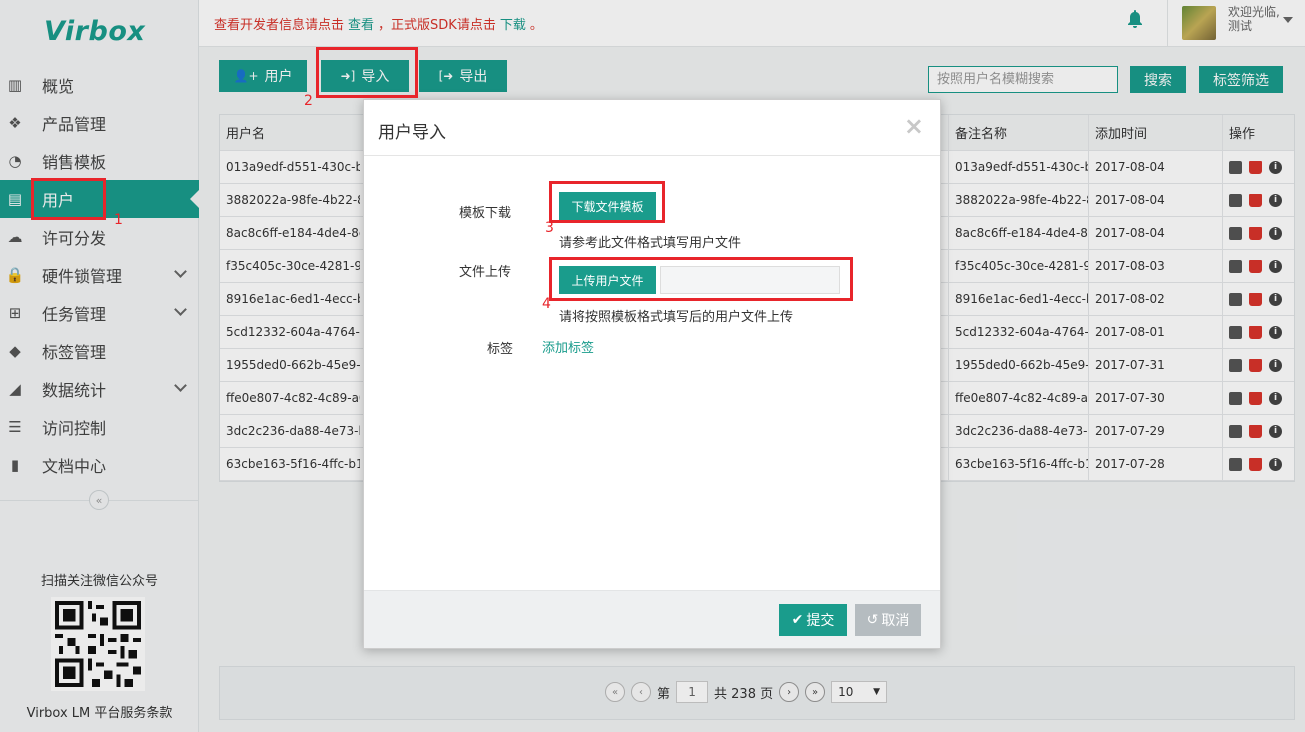 The image size is (1305, 732). I want to click on annotation-number-1: 1, so click(118, 220).